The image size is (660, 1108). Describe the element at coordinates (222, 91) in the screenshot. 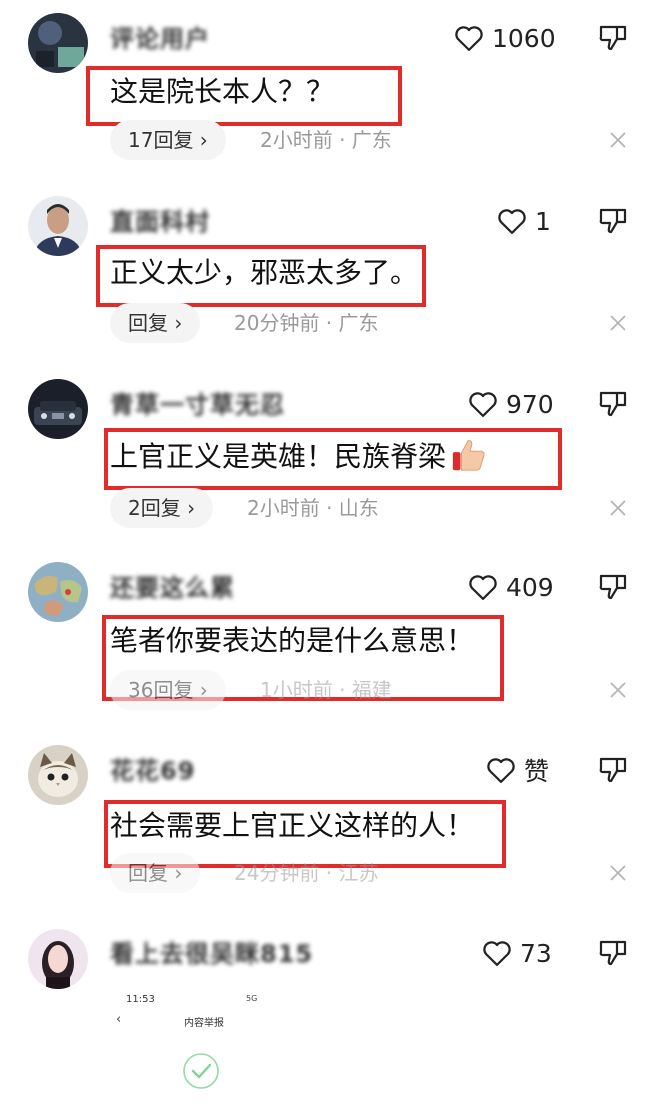

I see `comment-text: 这是院长本人？？` at that location.